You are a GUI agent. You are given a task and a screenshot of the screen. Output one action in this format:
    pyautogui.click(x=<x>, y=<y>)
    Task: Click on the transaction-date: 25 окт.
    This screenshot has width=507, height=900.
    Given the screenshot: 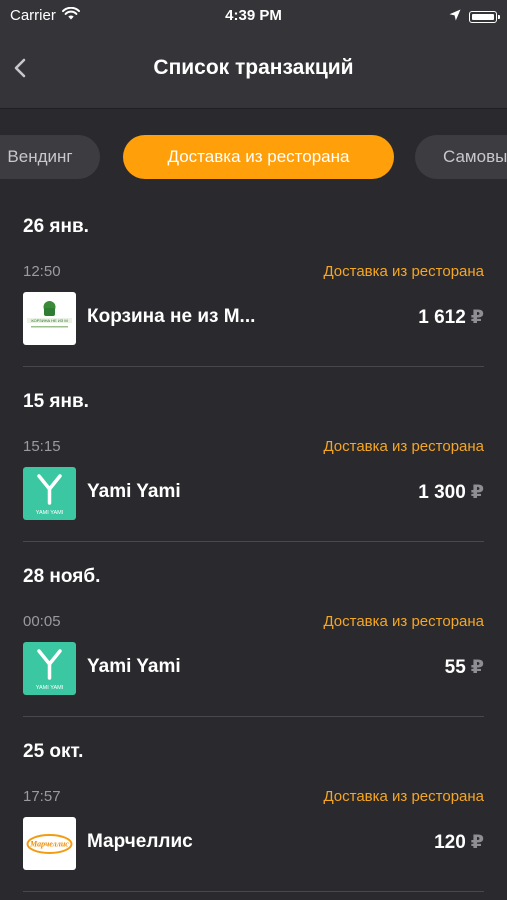 What is the action you would take?
    pyautogui.click(x=53, y=751)
    